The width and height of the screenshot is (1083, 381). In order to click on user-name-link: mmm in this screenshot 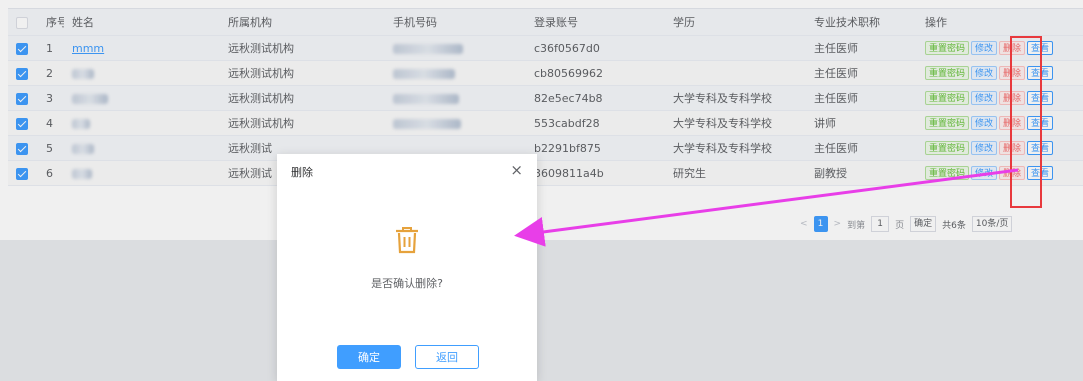, I will do `click(88, 48)`.